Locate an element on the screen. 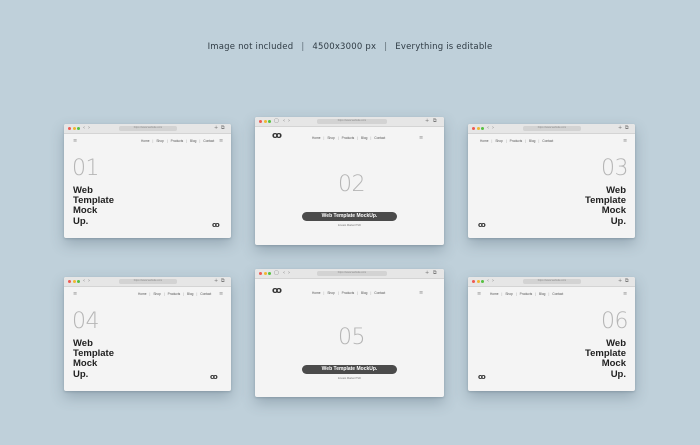 The width and height of the screenshot is (700, 445). headline-line: Up. is located at coordinates (81, 221).